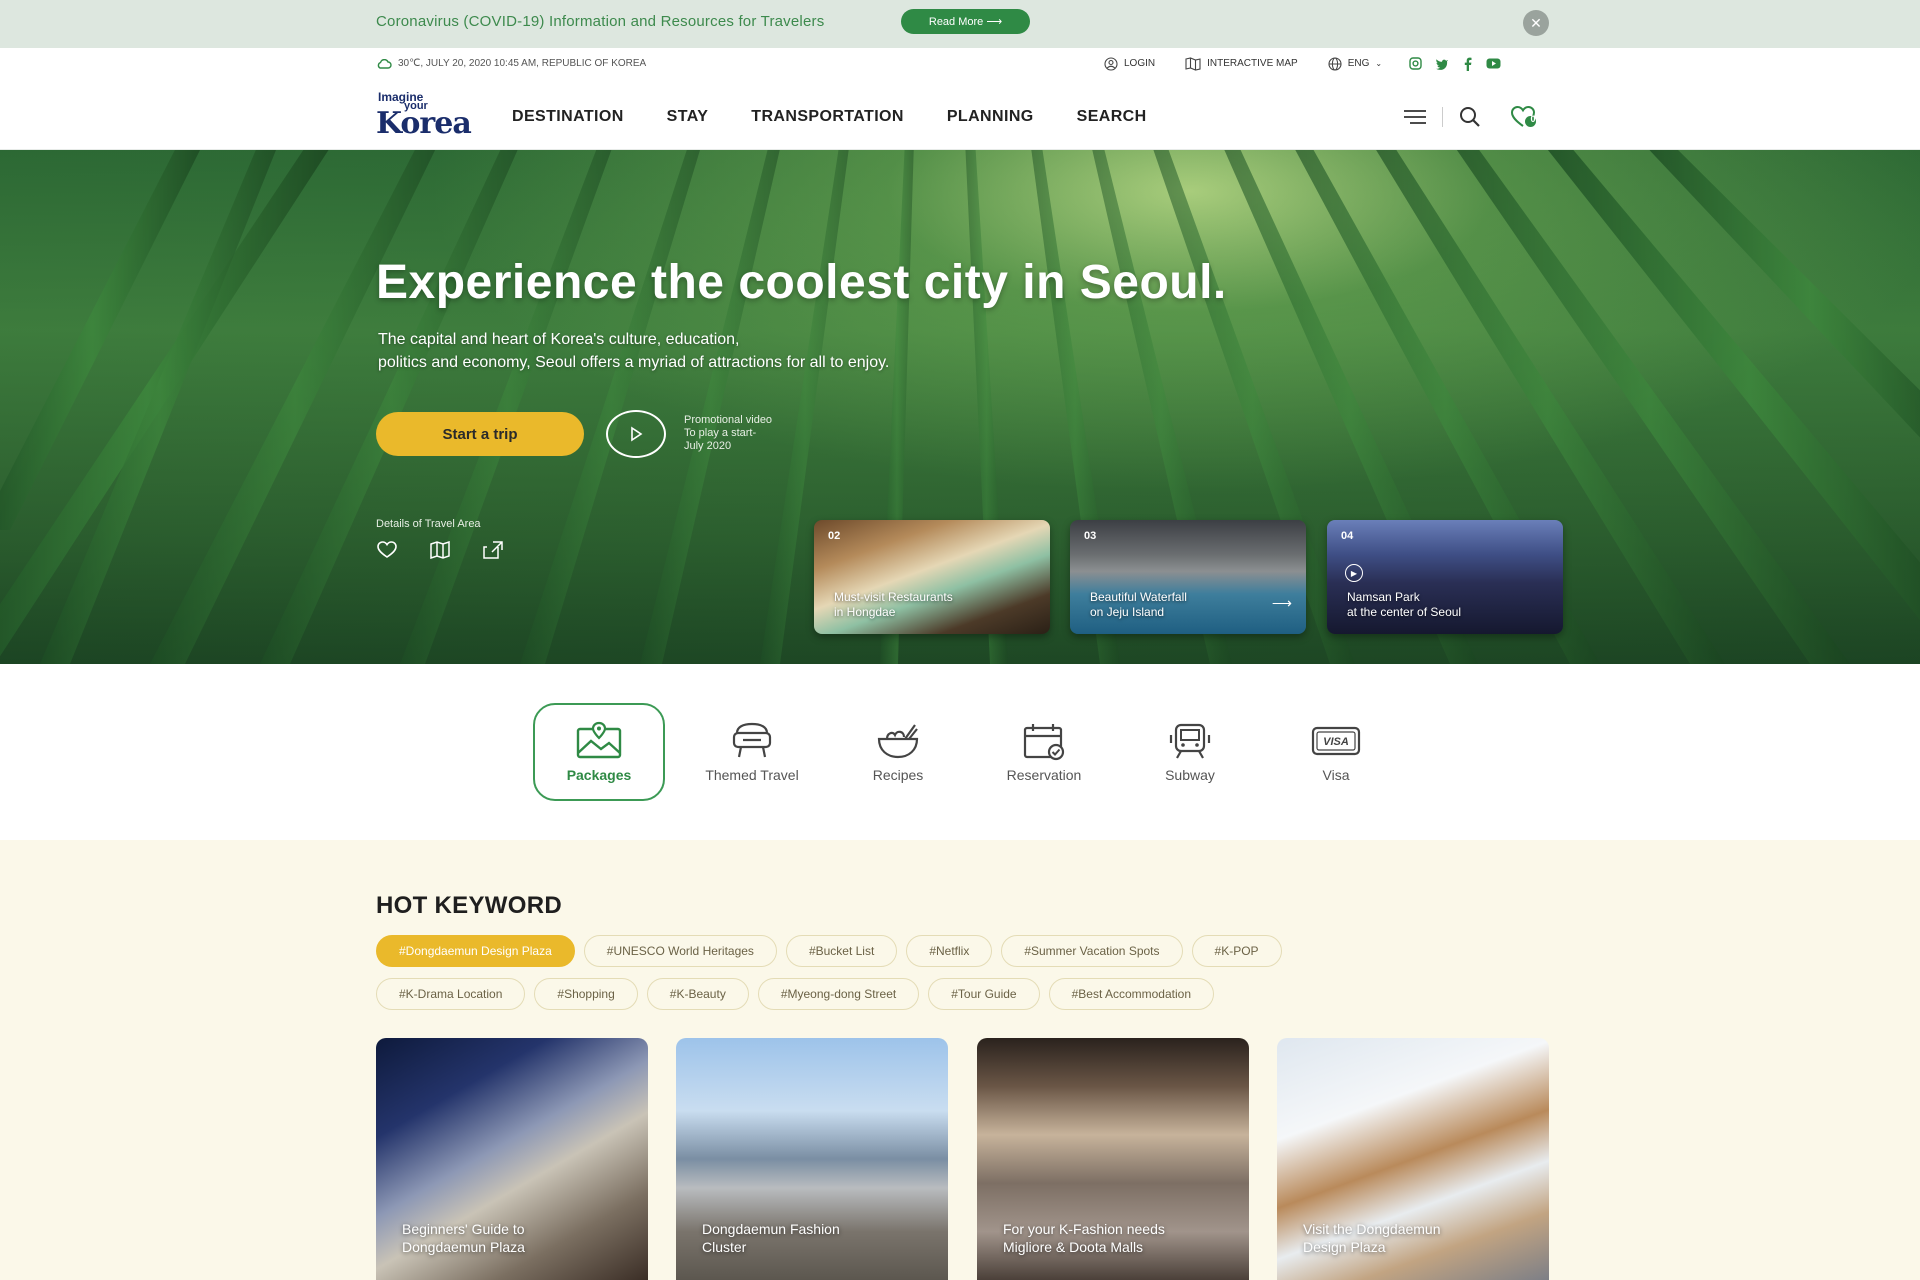 Image resolution: width=1920 pixels, height=1280 pixels. What do you see at coordinates (1252, 63) in the screenshot?
I see `map-label: INTERACTIVE MAP` at bounding box center [1252, 63].